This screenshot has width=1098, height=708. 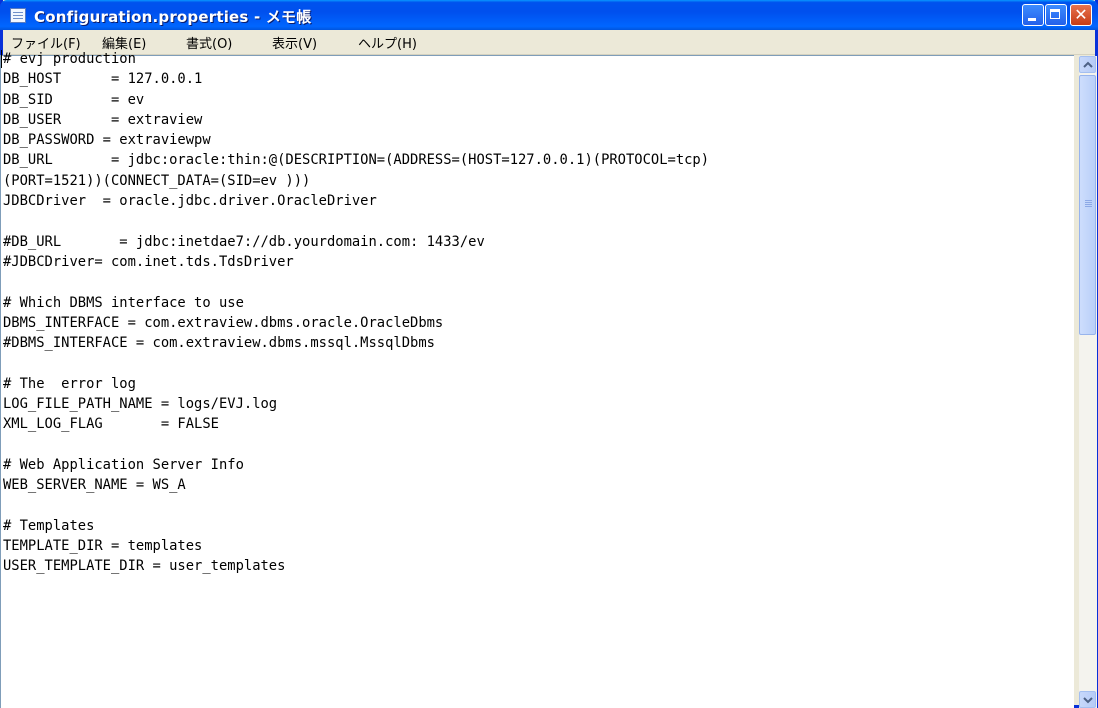 What do you see at coordinates (107, 140) in the screenshot?
I see `editor-line: DB_PASSWORD = extraviewpw` at bounding box center [107, 140].